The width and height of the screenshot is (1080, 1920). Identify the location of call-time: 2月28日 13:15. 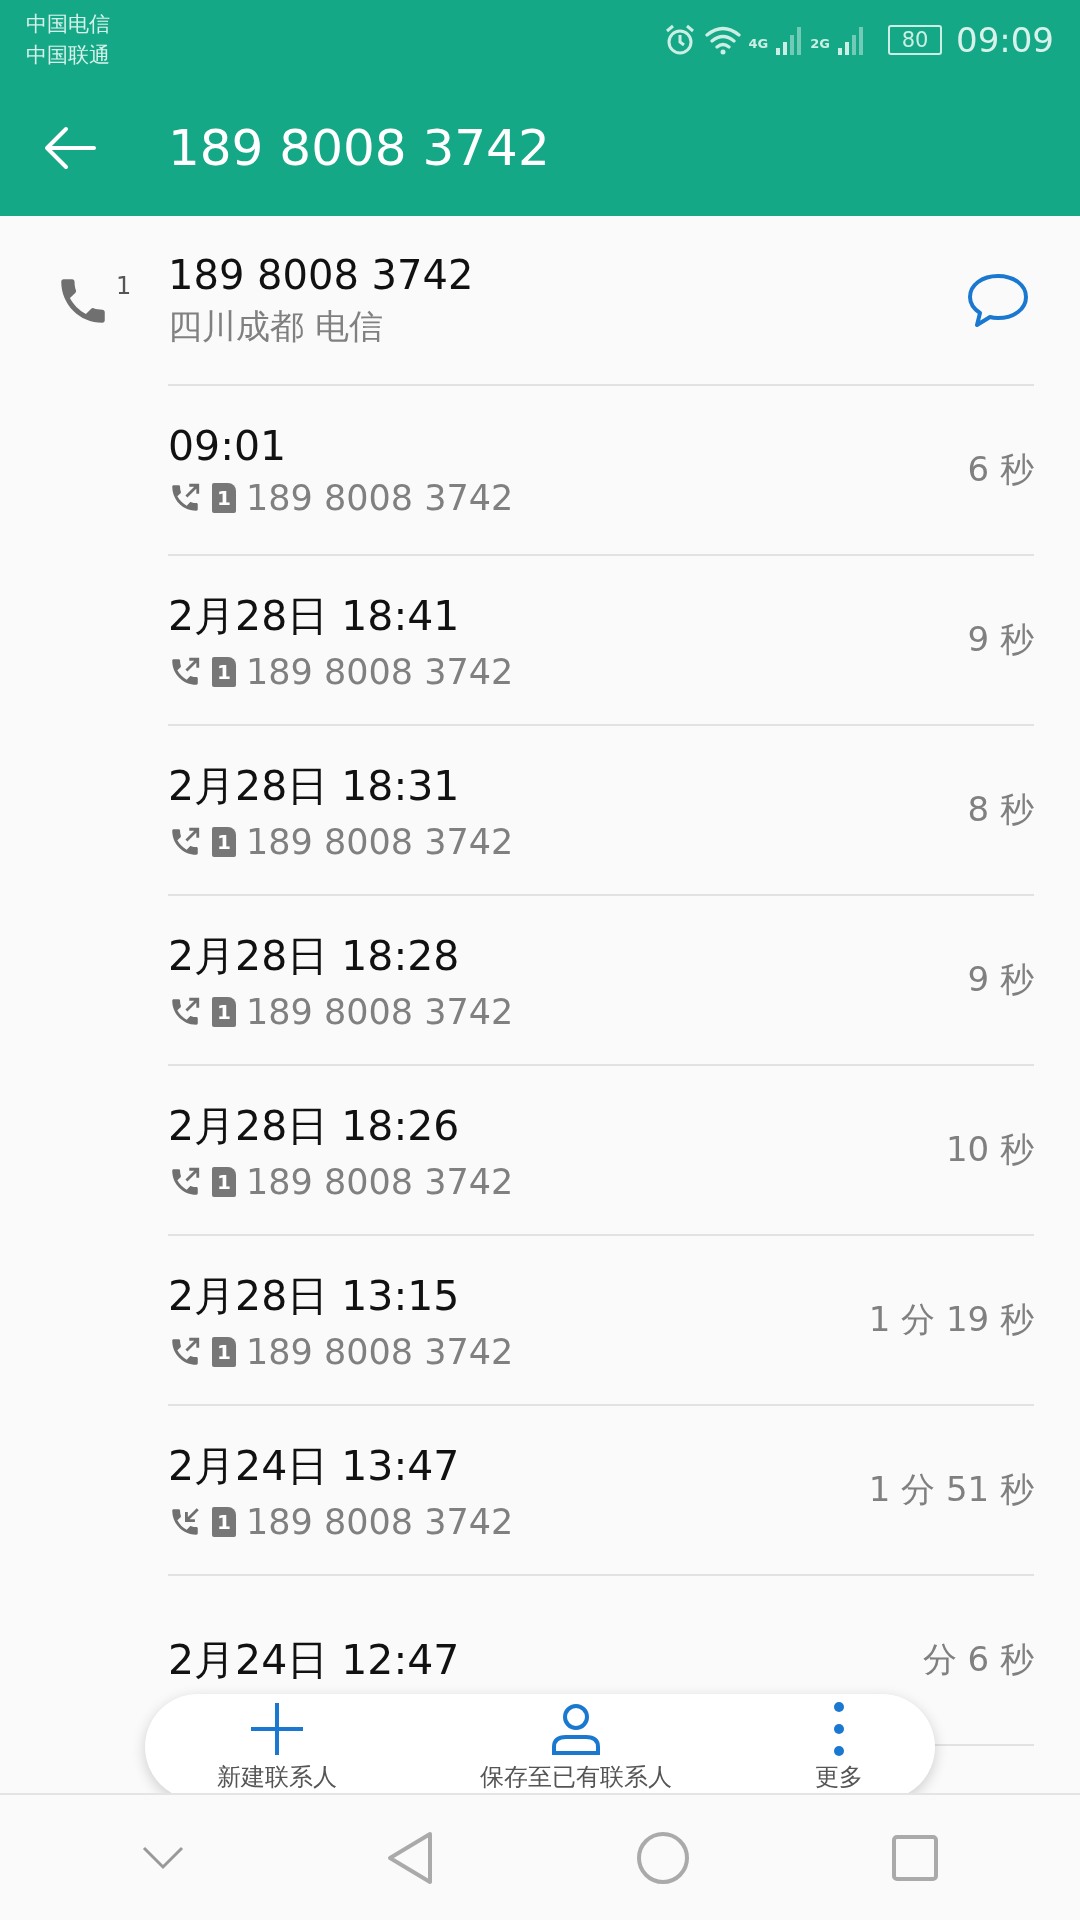
(314, 1296).